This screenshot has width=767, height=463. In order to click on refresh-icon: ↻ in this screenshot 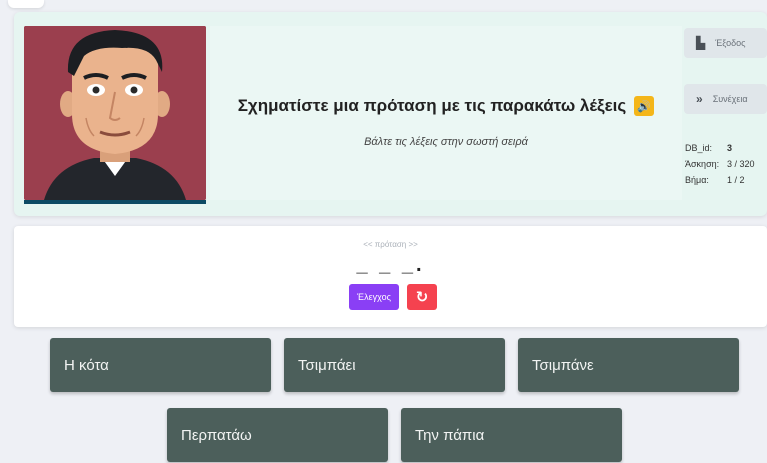, I will do `click(422, 297)`.